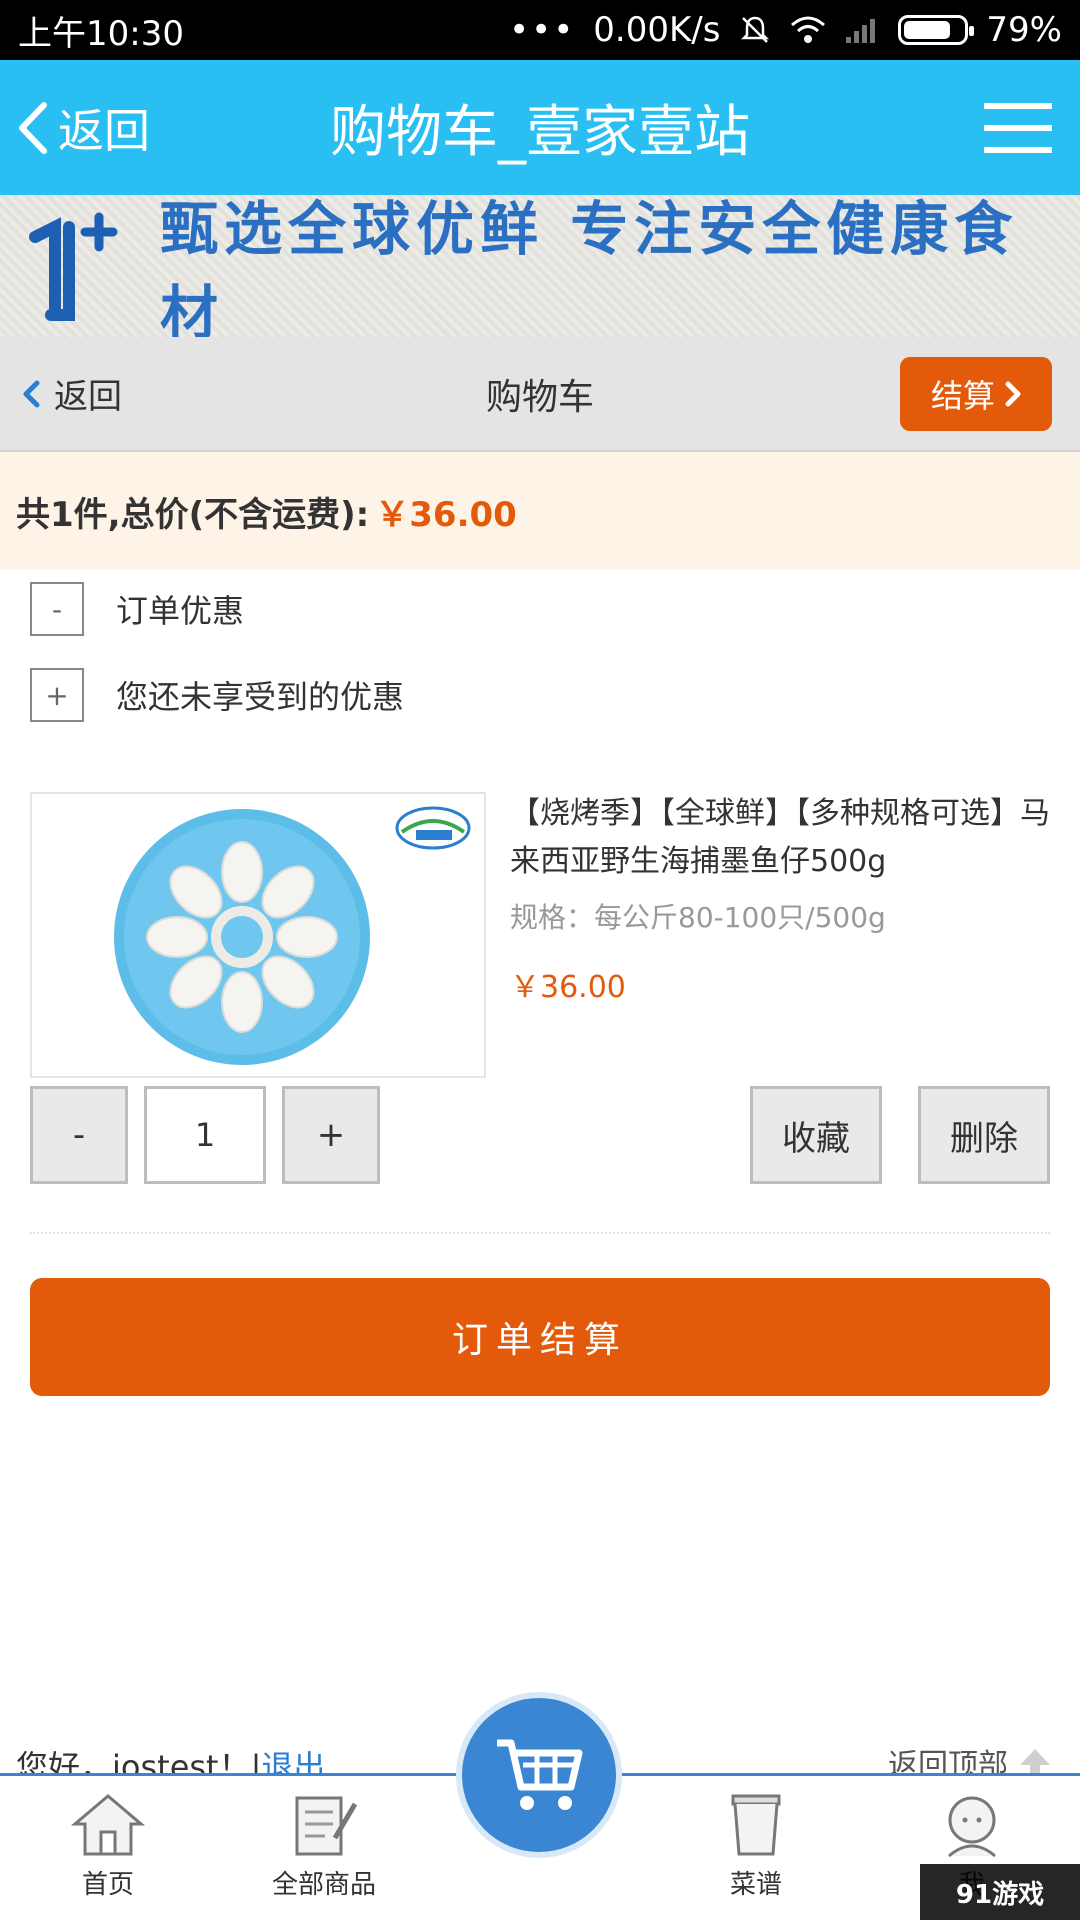  Describe the element at coordinates (816, 1135) in the screenshot. I see `favorite-button: 收藏` at that location.